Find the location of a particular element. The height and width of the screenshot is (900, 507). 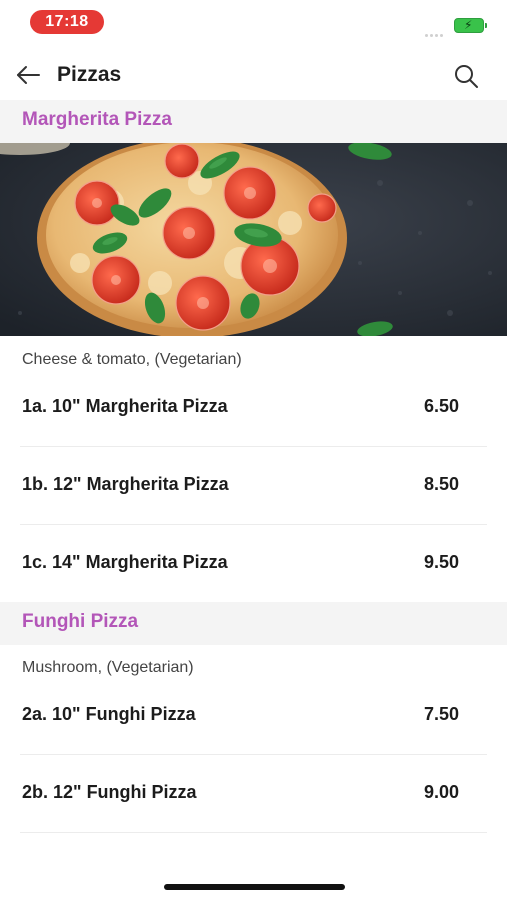

menu-item: 1b. 12" Margherita Pizza 8.50 is located at coordinates (253, 486).